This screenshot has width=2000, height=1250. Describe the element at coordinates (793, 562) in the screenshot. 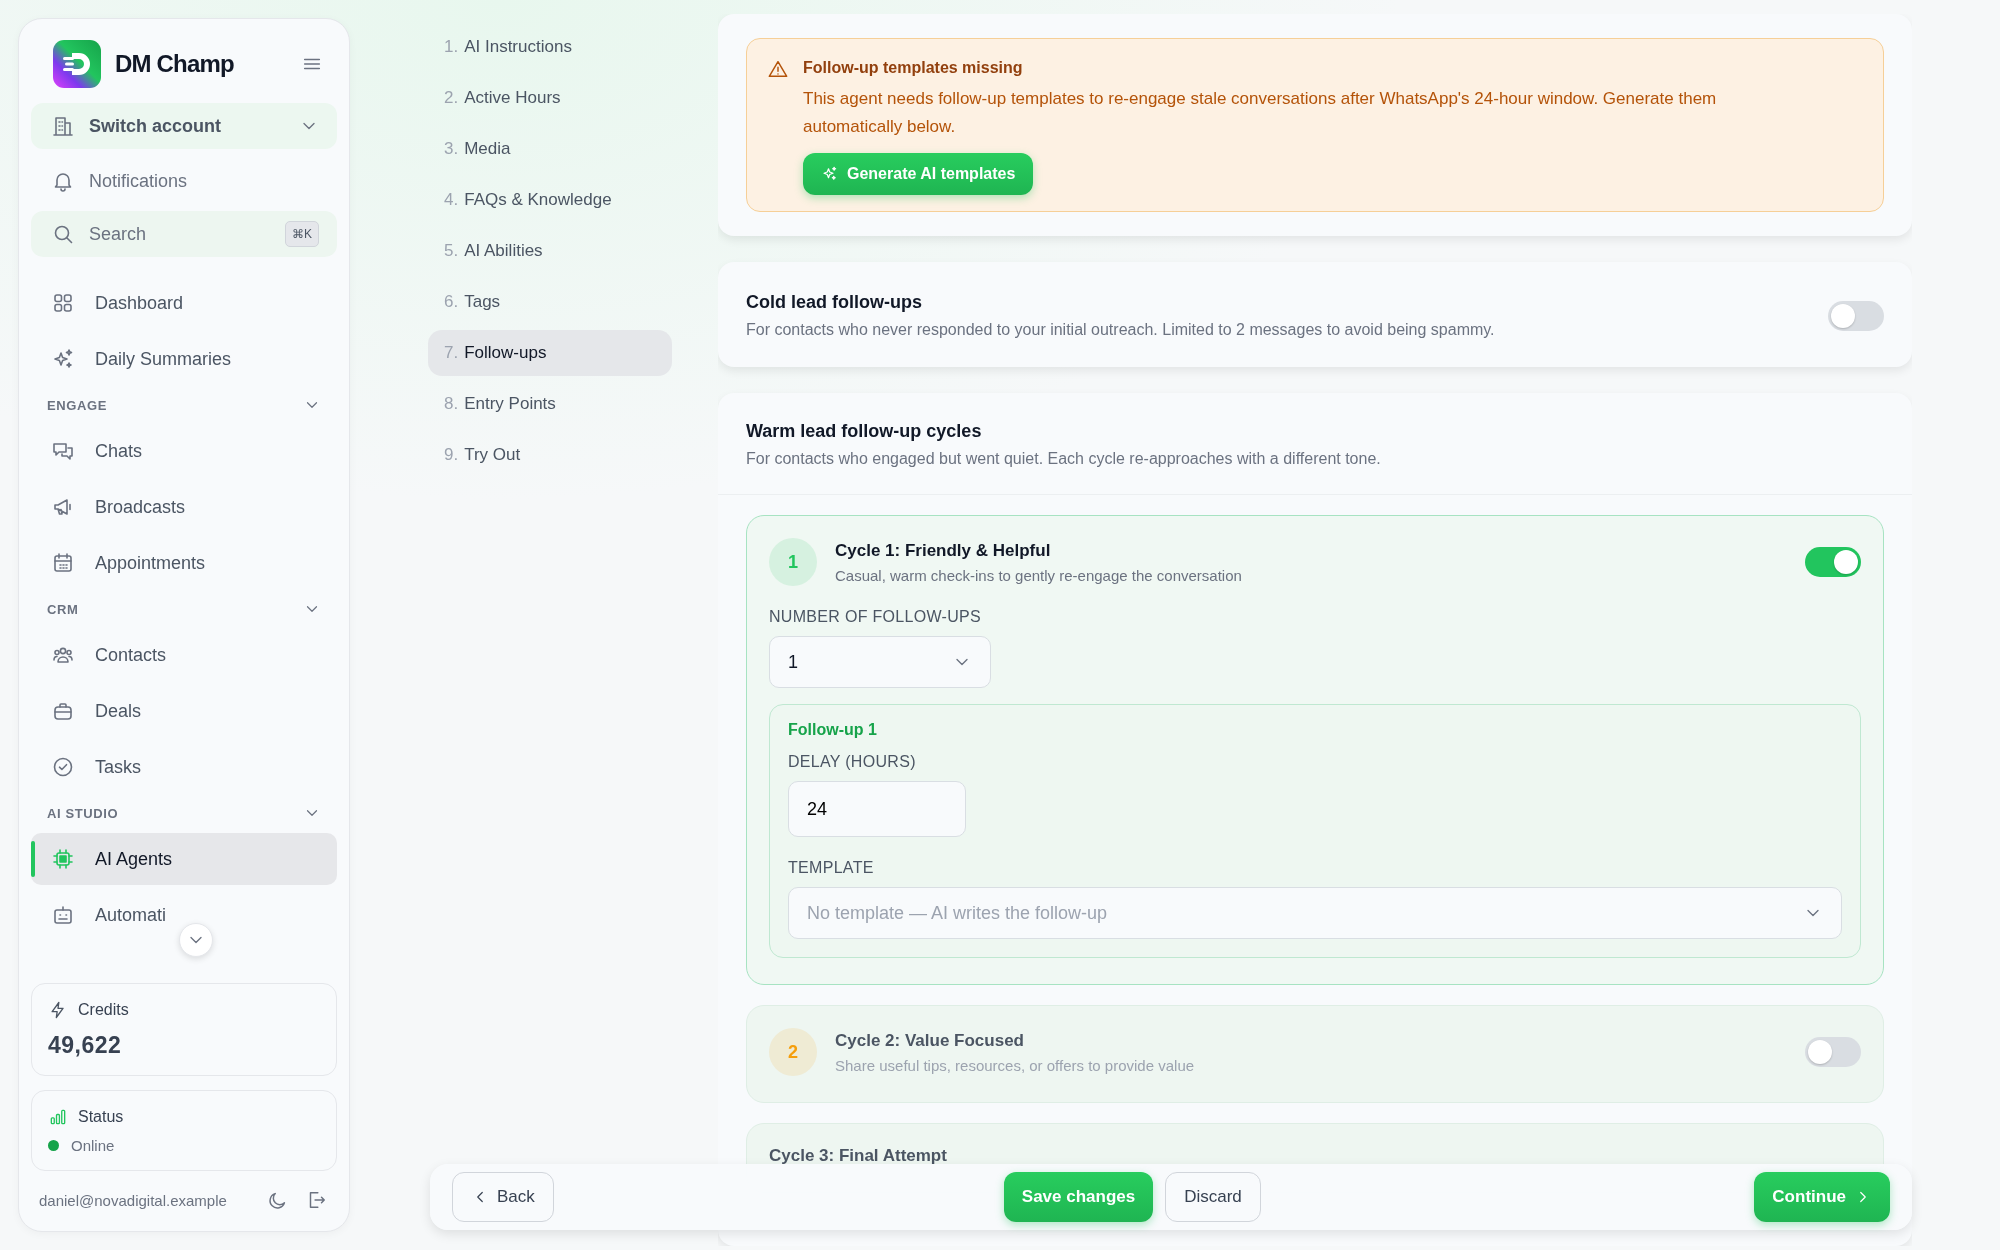

I see `cycle-number: 1` at that location.